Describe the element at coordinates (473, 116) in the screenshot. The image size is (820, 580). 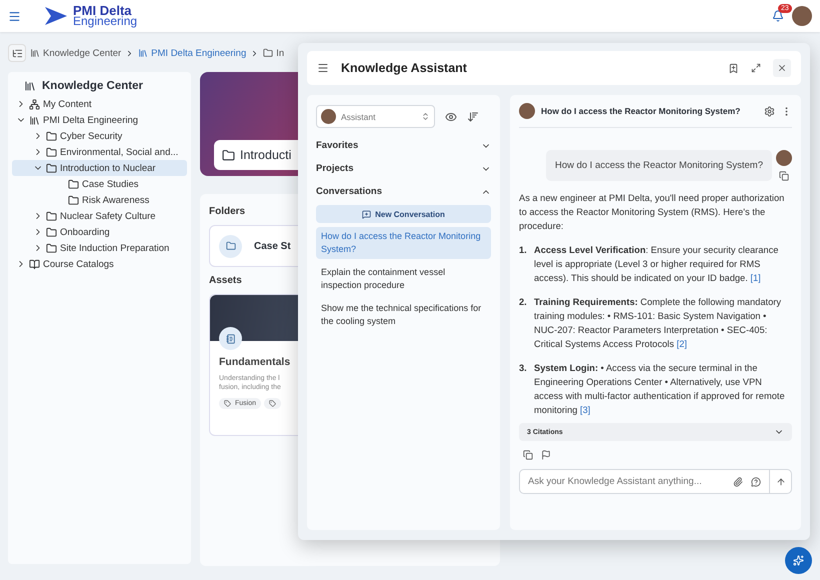
I see `sort-icon` at that location.